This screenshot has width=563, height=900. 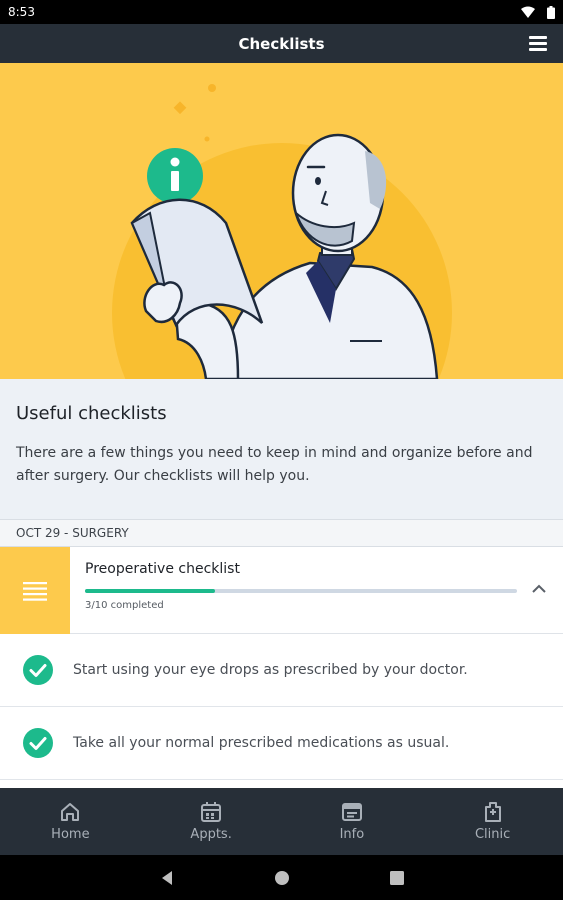 What do you see at coordinates (70, 834) in the screenshot?
I see `nav-home-label: Home` at bounding box center [70, 834].